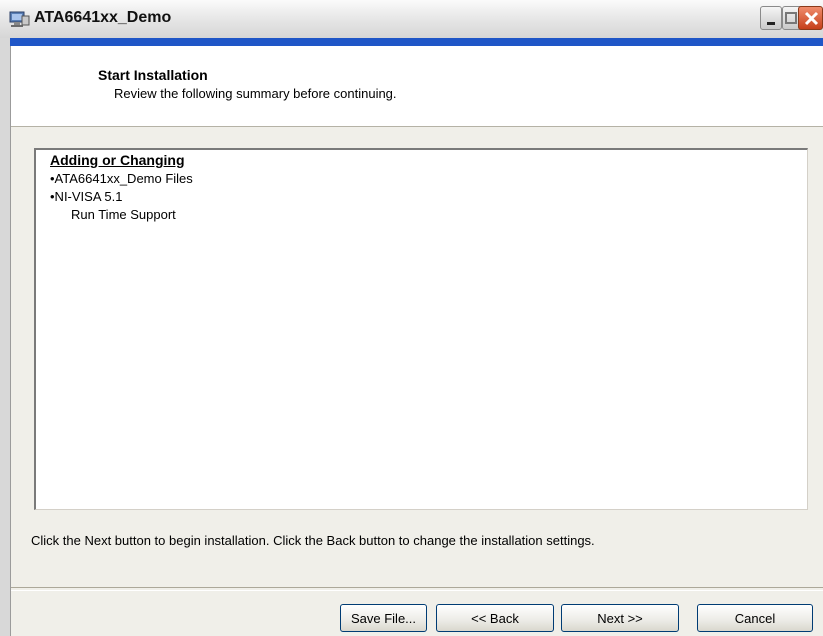 The image size is (823, 636). What do you see at coordinates (153, 75) in the screenshot?
I see `page-title: Start Installation` at bounding box center [153, 75].